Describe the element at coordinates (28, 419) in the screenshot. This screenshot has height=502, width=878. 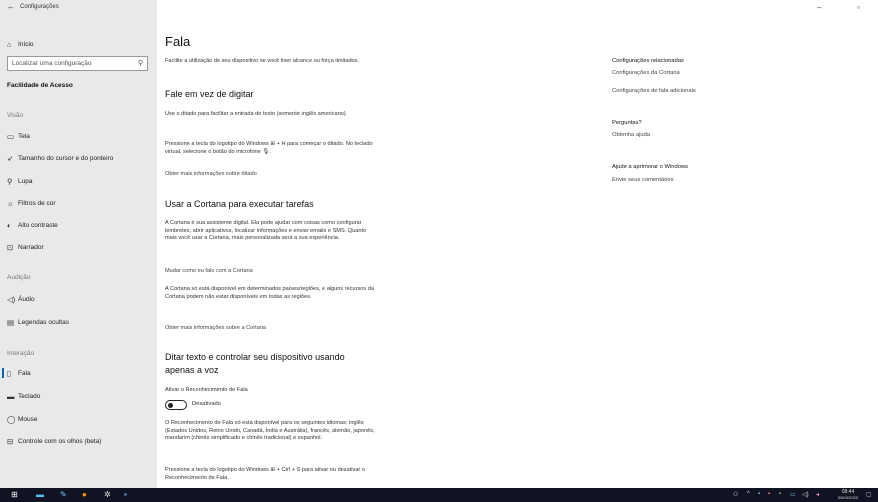
I see `sidebar-item-label: Mouse` at that location.